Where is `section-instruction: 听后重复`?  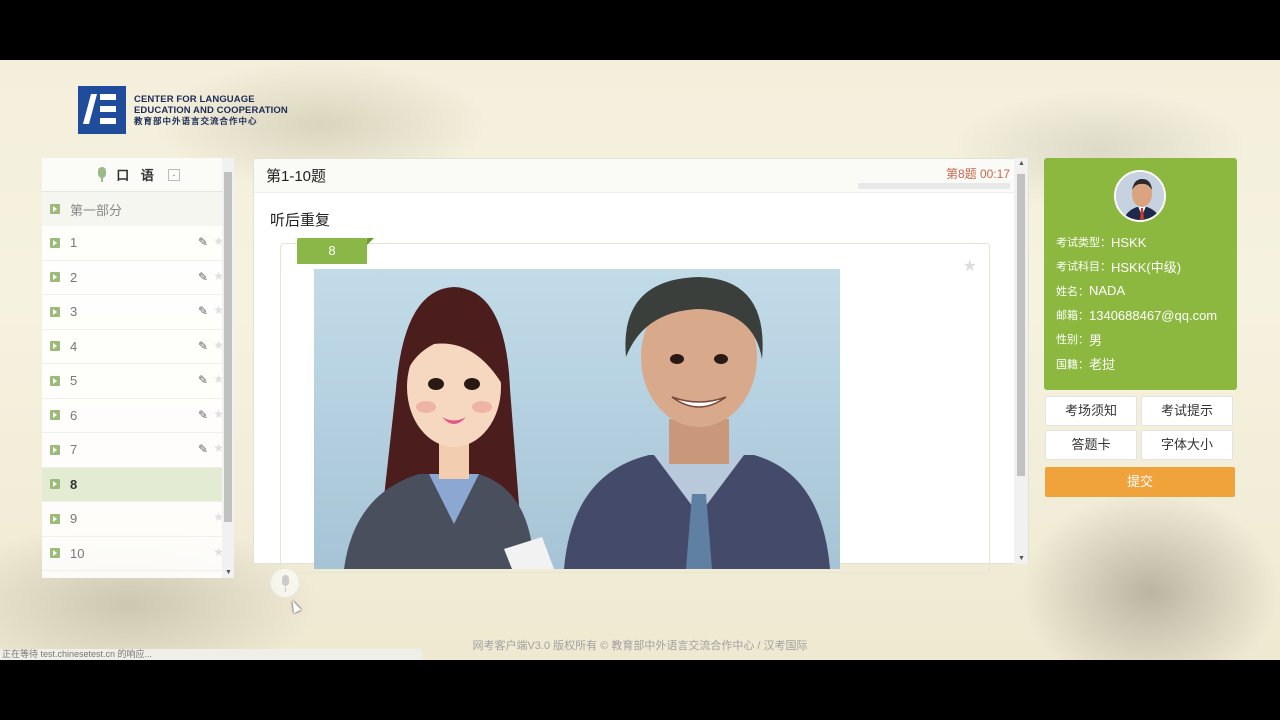 section-instruction: 听后重复 is located at coordinates (300, 220).